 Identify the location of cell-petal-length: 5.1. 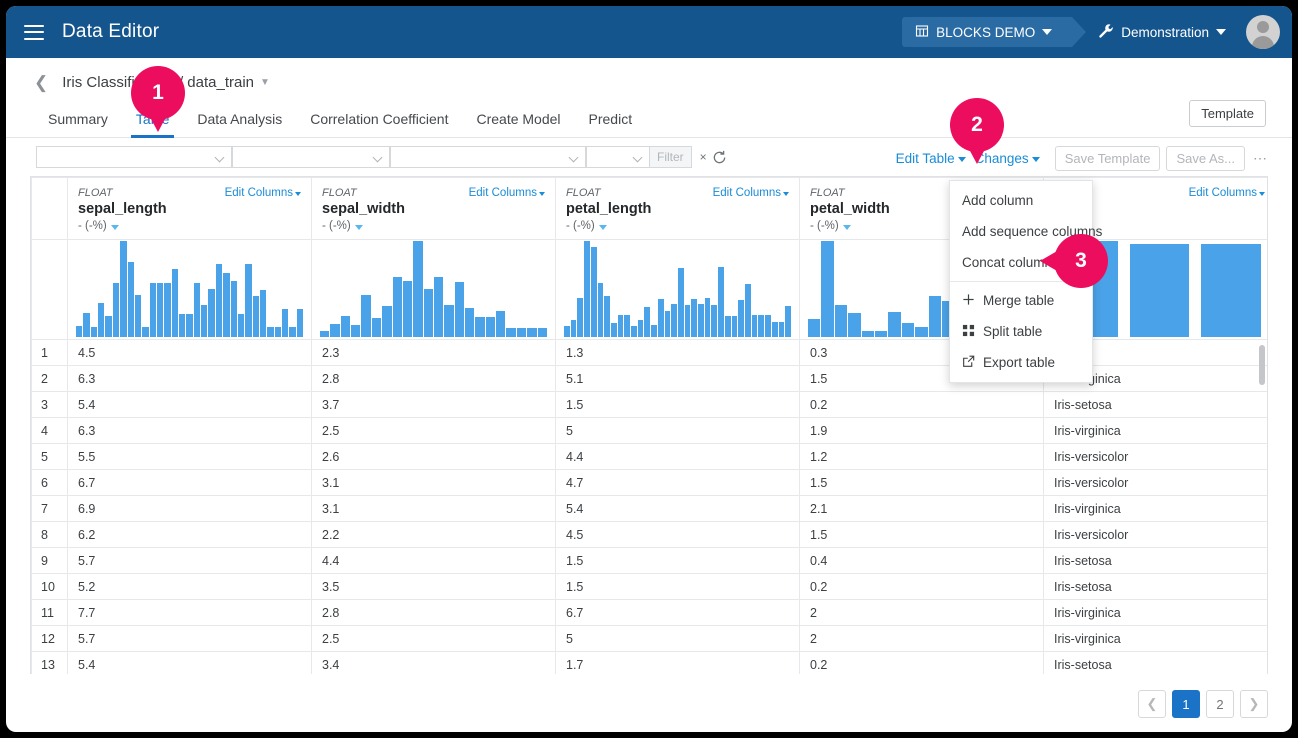
(677, 378).